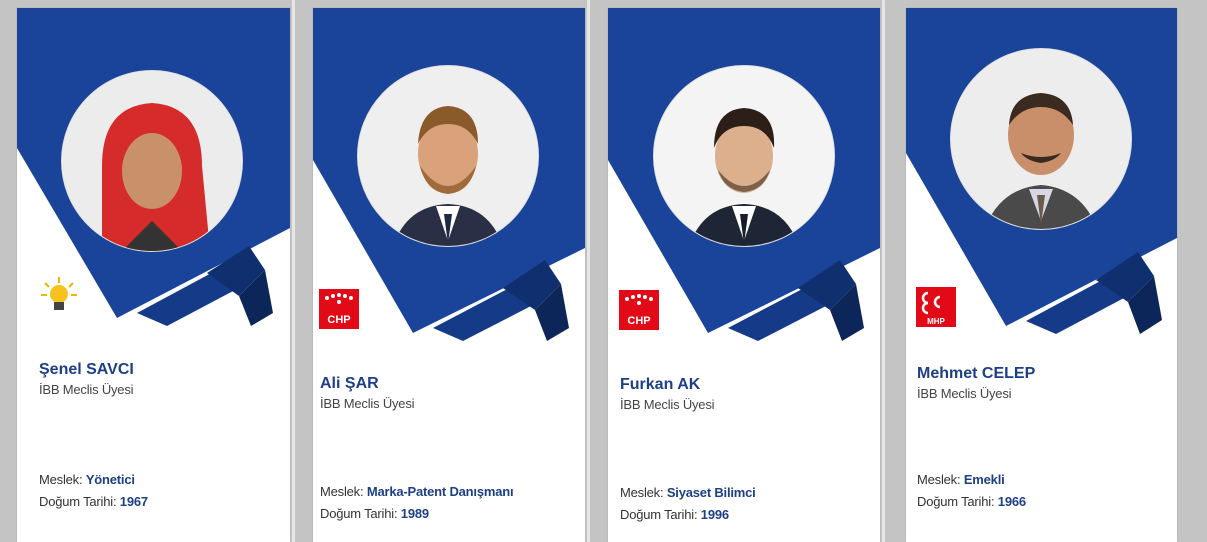 The image size is (1207, 542). What do you see at coordinates (984, 479) in the screenshot?
I see `occupation-value: Emekli` at bounding box center [984, 479].